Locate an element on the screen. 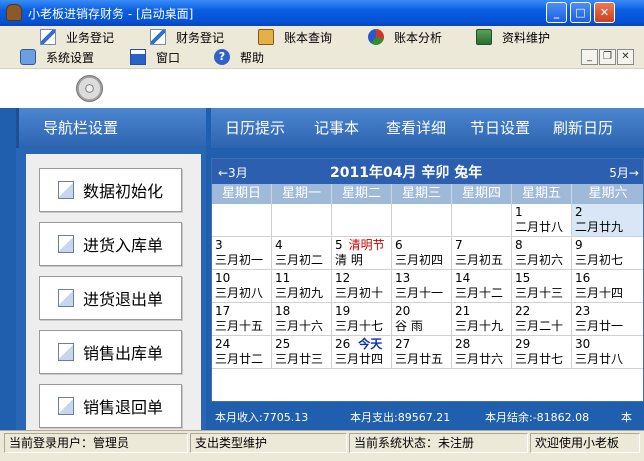  day-number-line: 29 is located at coordinates (543, 344).